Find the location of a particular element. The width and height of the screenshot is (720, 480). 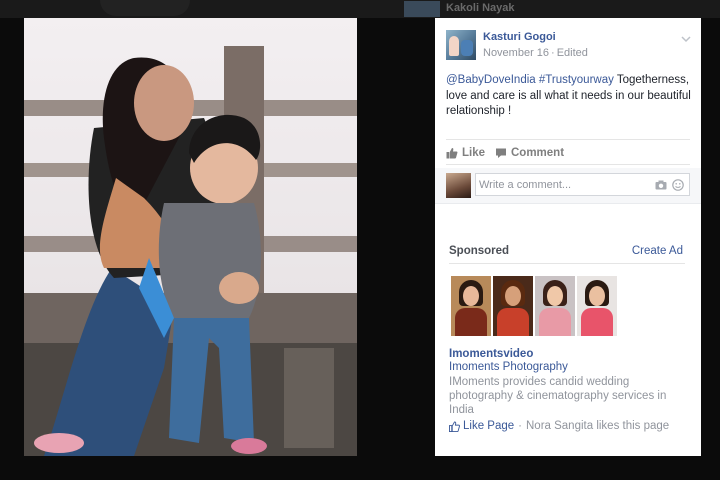

ad-image-strip is located at coordinates (536, 306).